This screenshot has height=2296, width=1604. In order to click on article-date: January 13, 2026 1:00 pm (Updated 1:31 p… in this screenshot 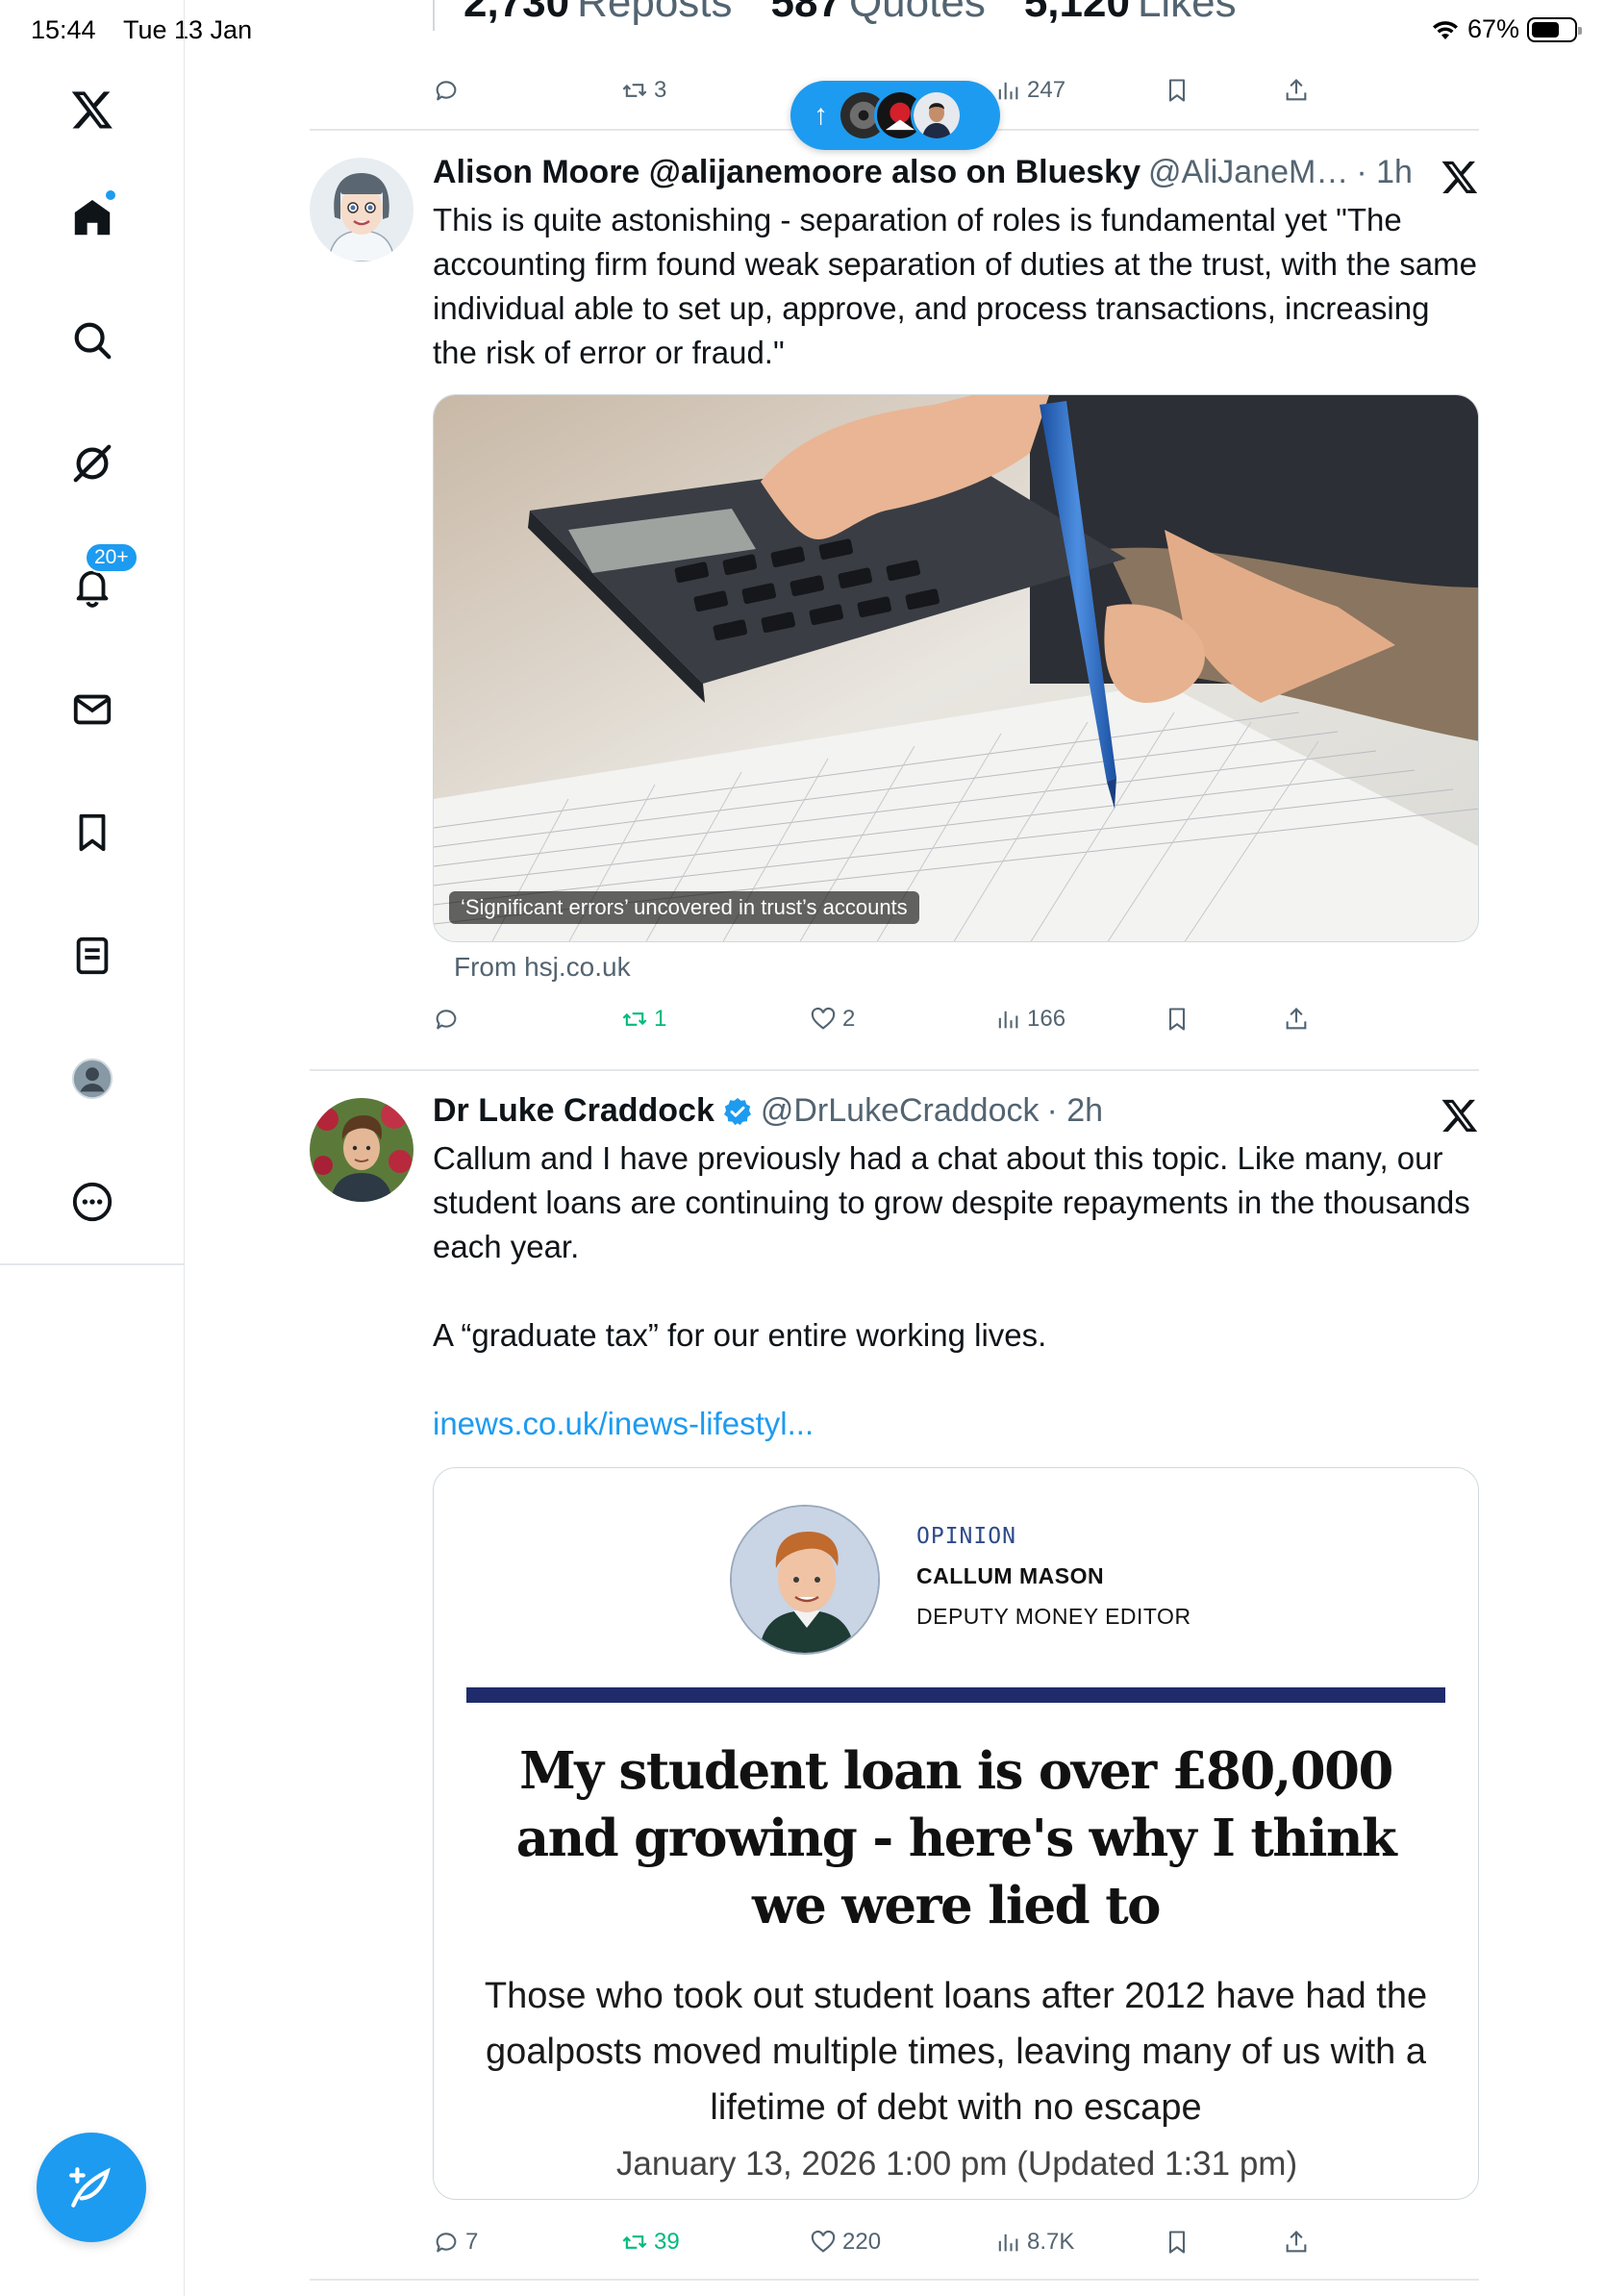, I will do `click(956, 2164)`.